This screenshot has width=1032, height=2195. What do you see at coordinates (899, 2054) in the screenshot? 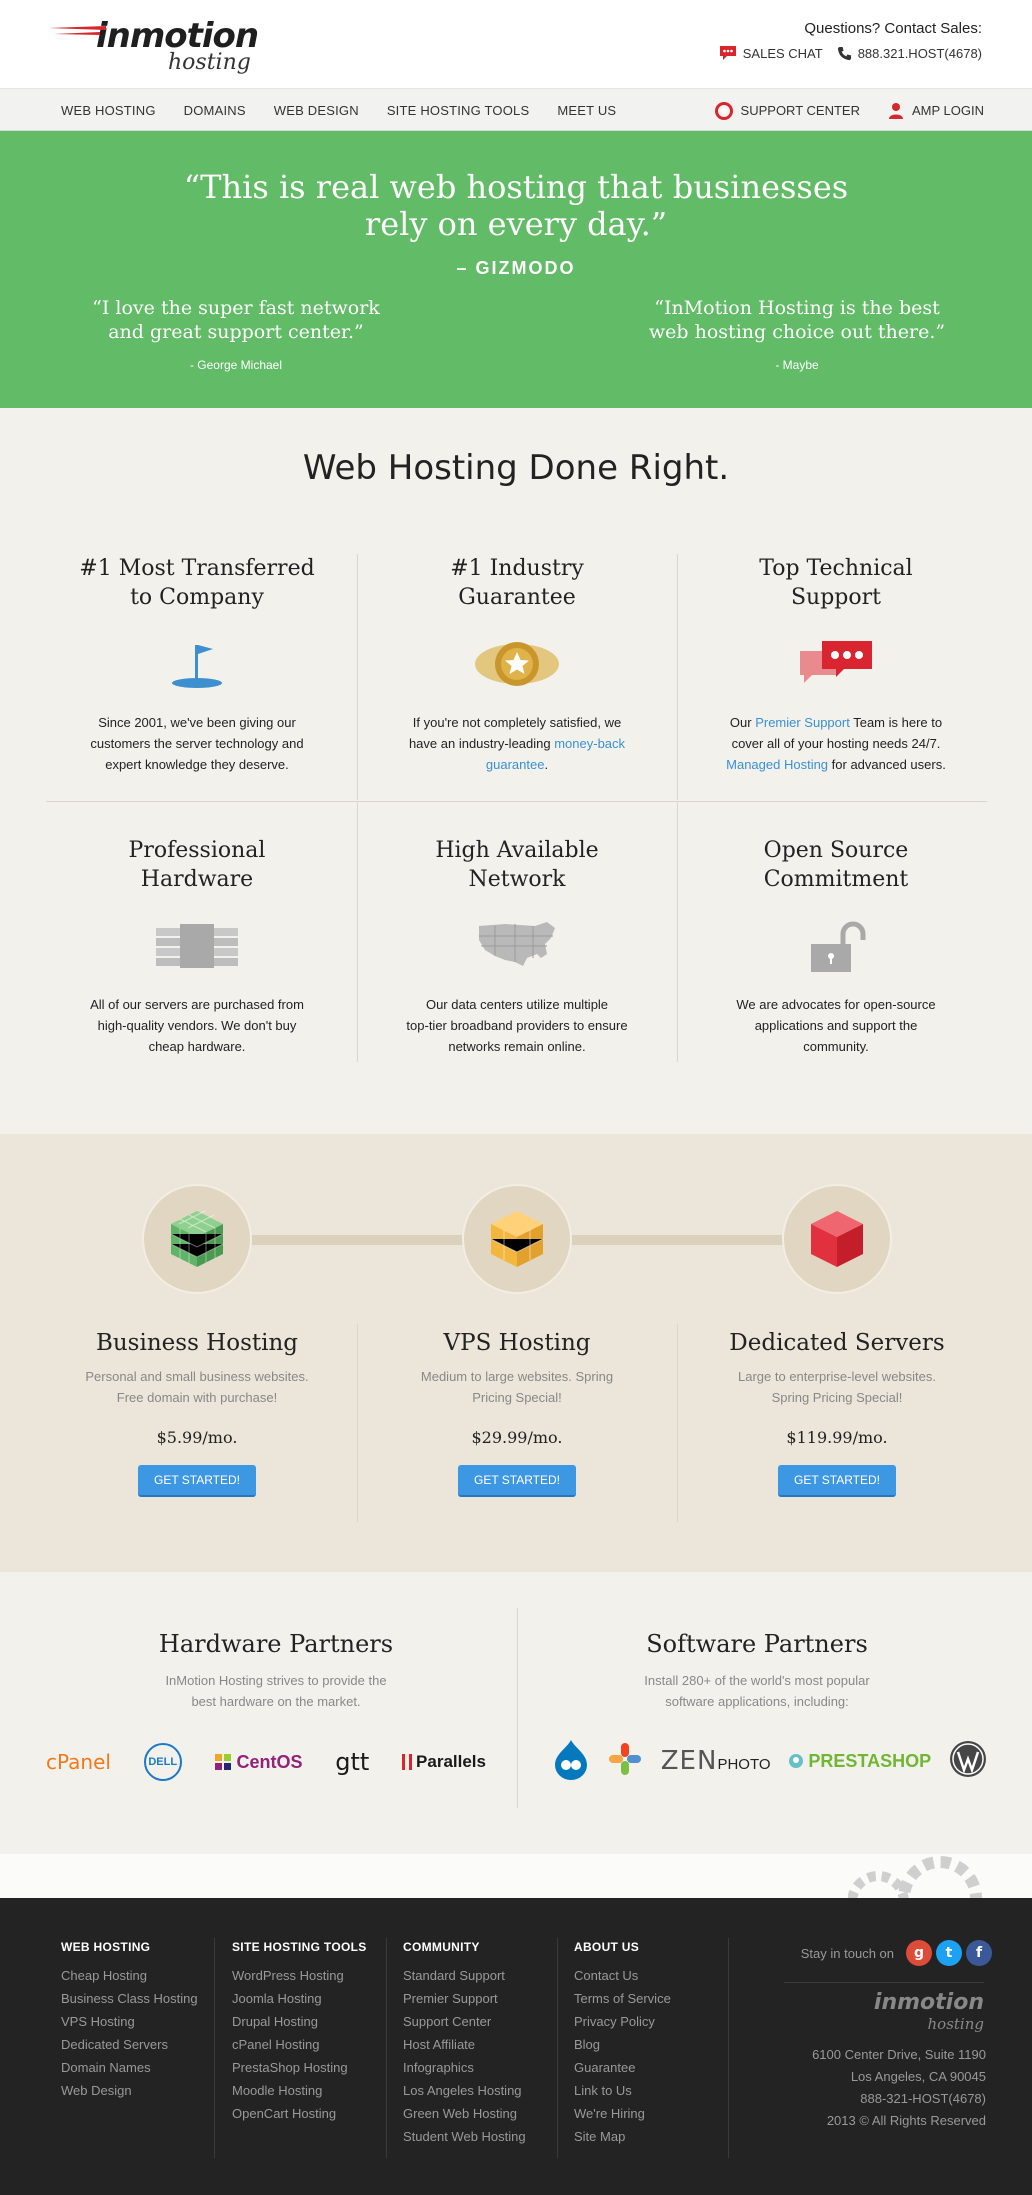
I see `address-line: 6100 Center Drive, Suite 1190` at bounding box center [899, 2054].